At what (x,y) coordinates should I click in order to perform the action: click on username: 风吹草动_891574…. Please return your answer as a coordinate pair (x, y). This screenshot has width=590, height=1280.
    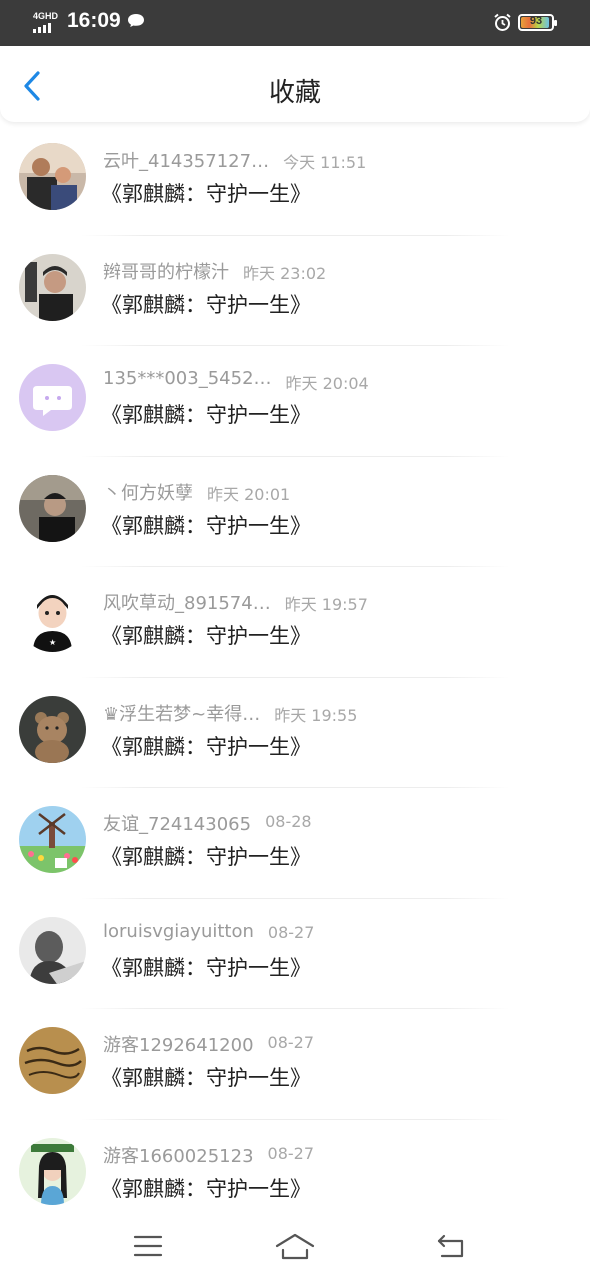
    Looking at the image, I should click on (187, 602).